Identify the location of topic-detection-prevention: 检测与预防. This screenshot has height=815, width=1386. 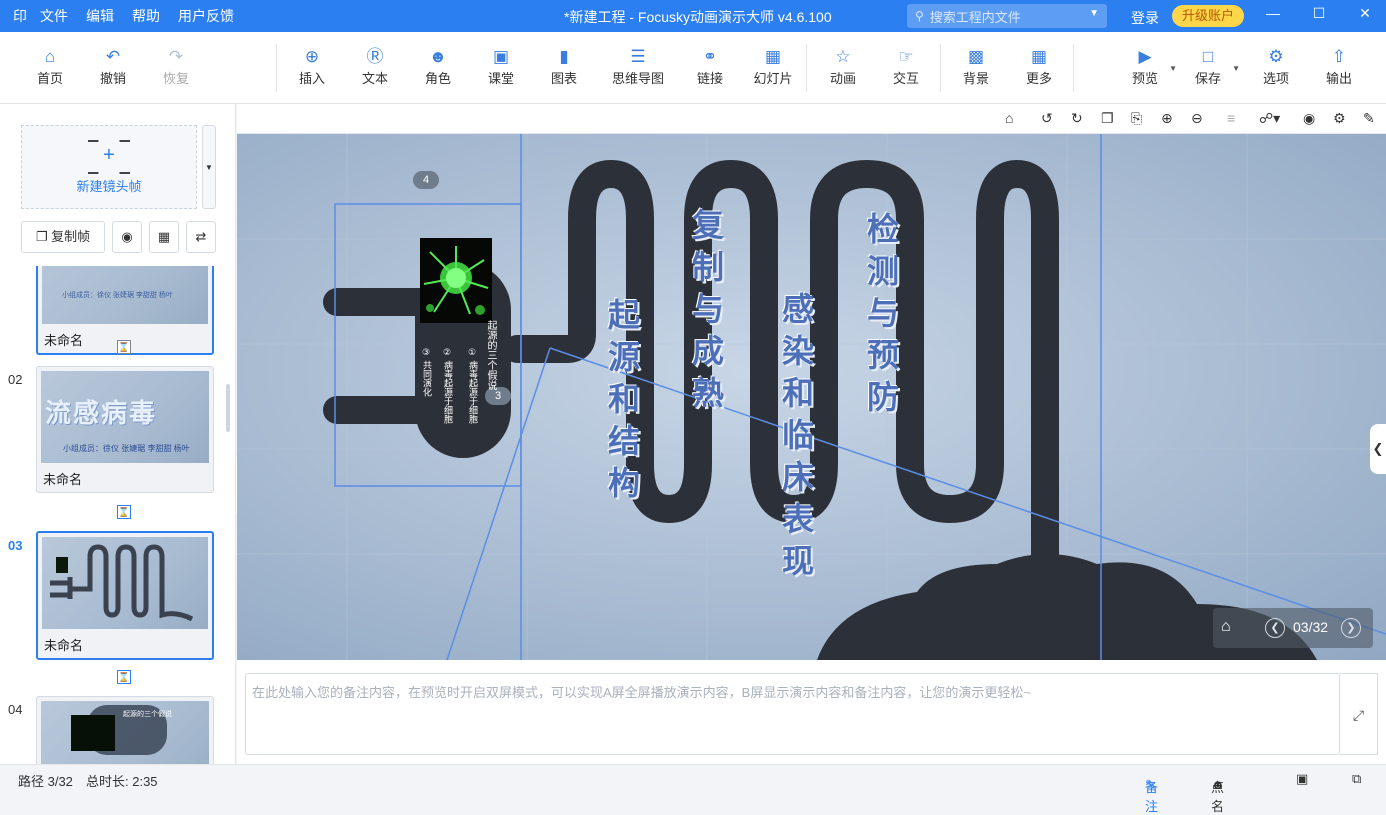
(881, 317).